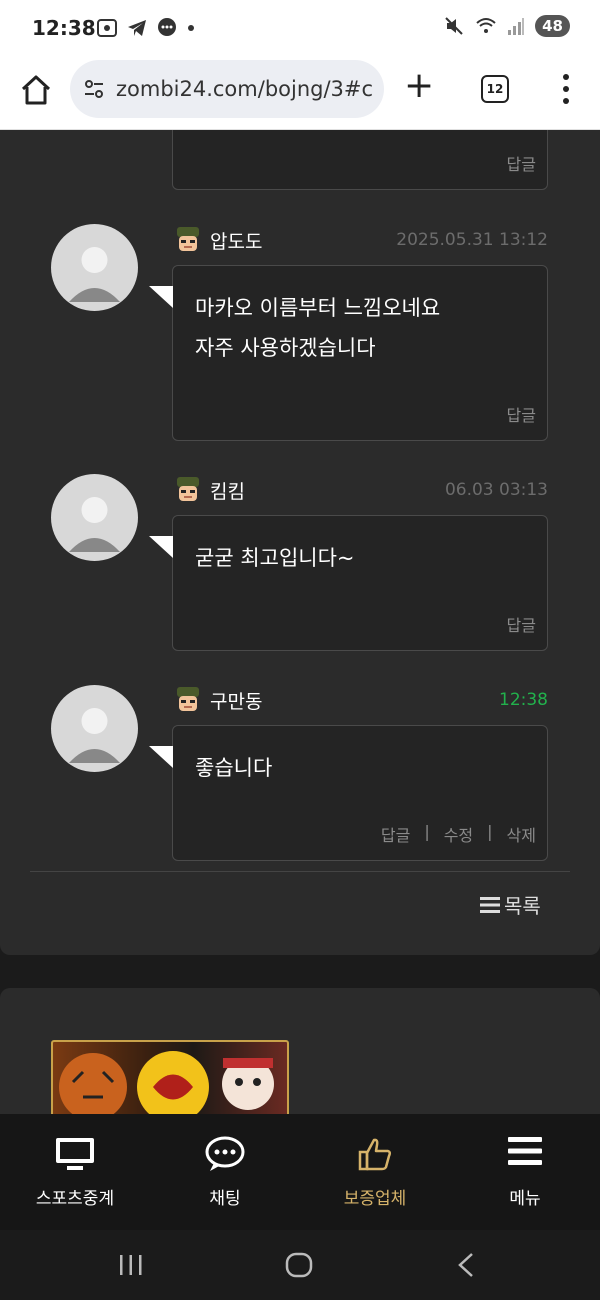  I want to click on divider, so click(300, 871).